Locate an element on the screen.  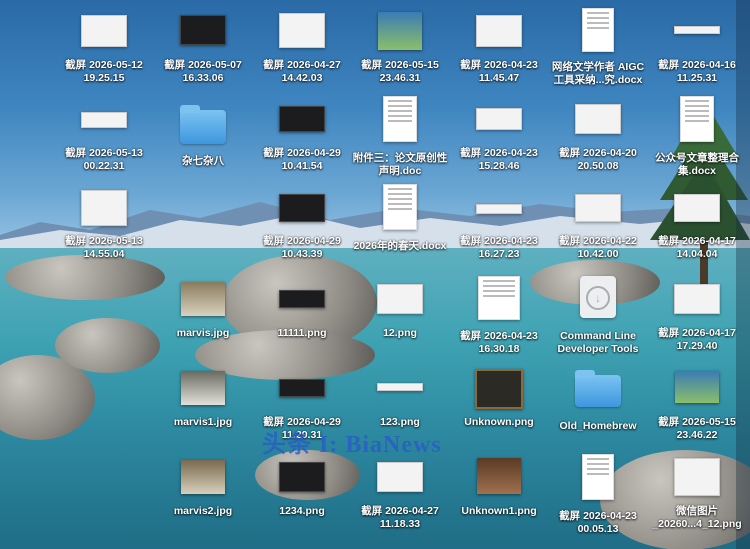
desktop-icon: 截屏 2026-04-23 00.05.13 is located at coordinates (598, 497).